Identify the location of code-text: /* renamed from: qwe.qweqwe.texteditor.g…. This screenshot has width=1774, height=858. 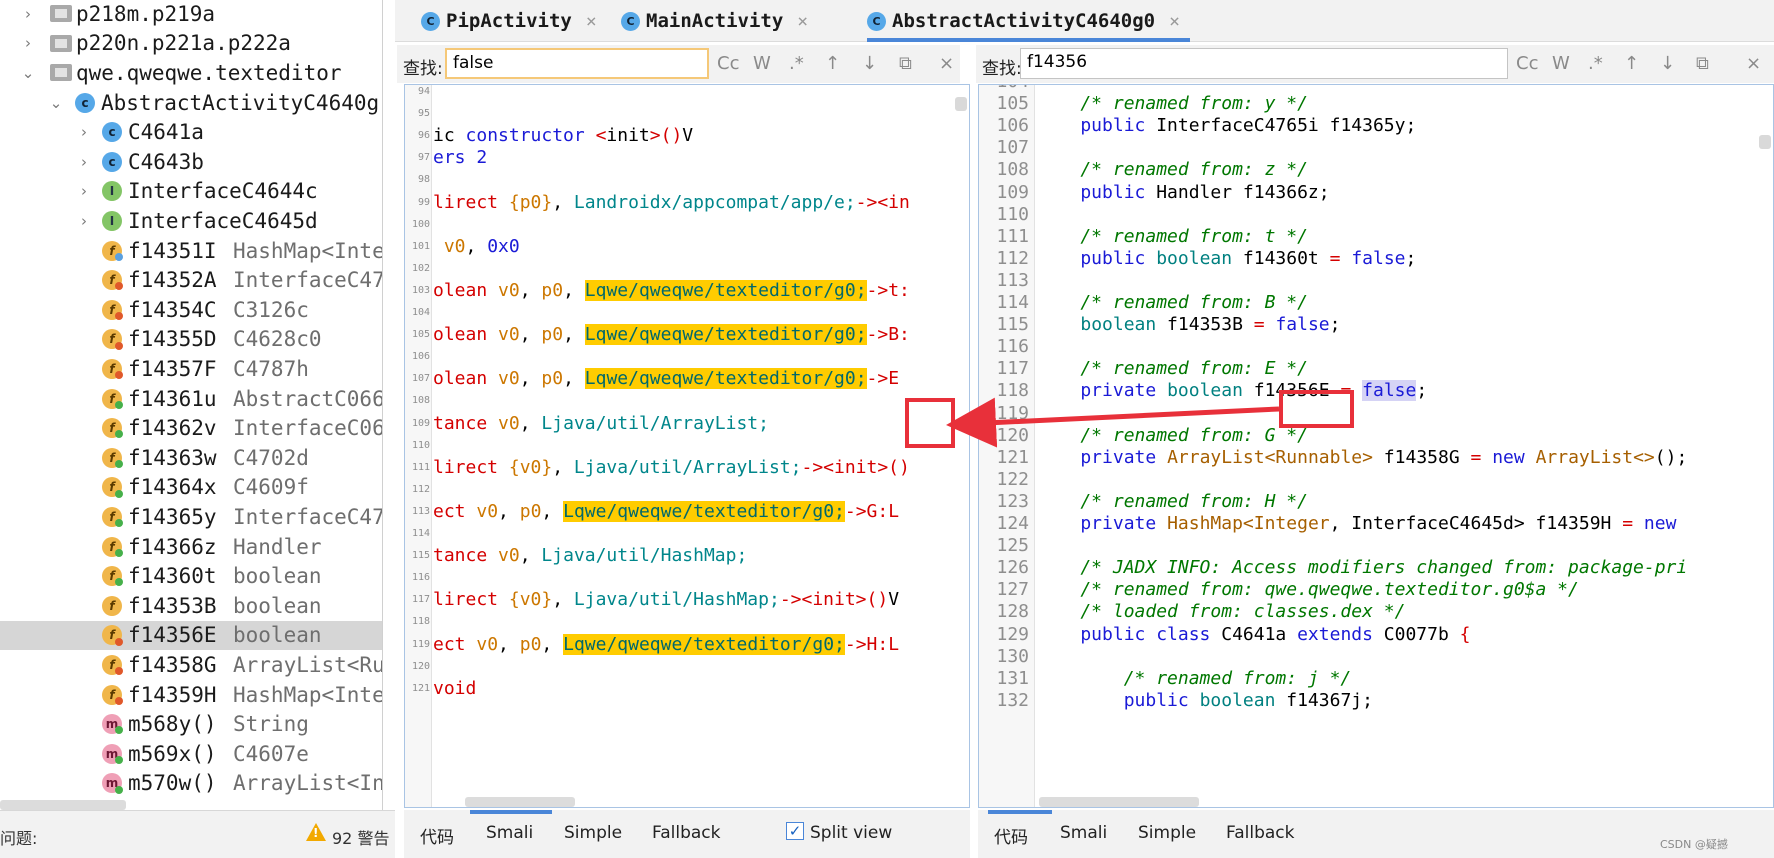
(1308, 590).